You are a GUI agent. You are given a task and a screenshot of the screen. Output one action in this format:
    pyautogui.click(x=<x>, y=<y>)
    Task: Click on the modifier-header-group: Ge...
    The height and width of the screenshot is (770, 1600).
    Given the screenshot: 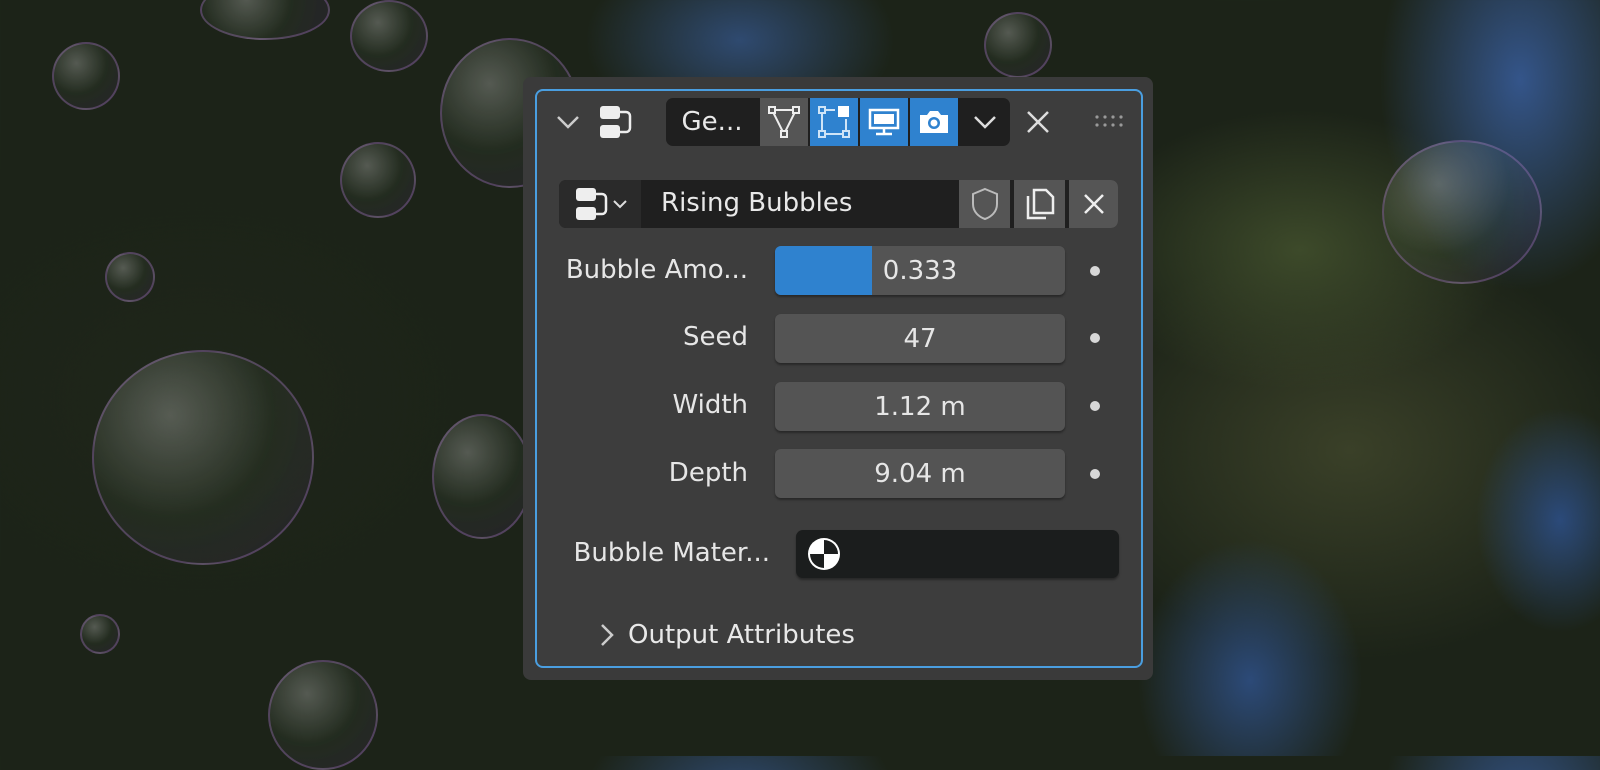 What is the action you would take?
    pyautogui.click(x=838, y=122)
    